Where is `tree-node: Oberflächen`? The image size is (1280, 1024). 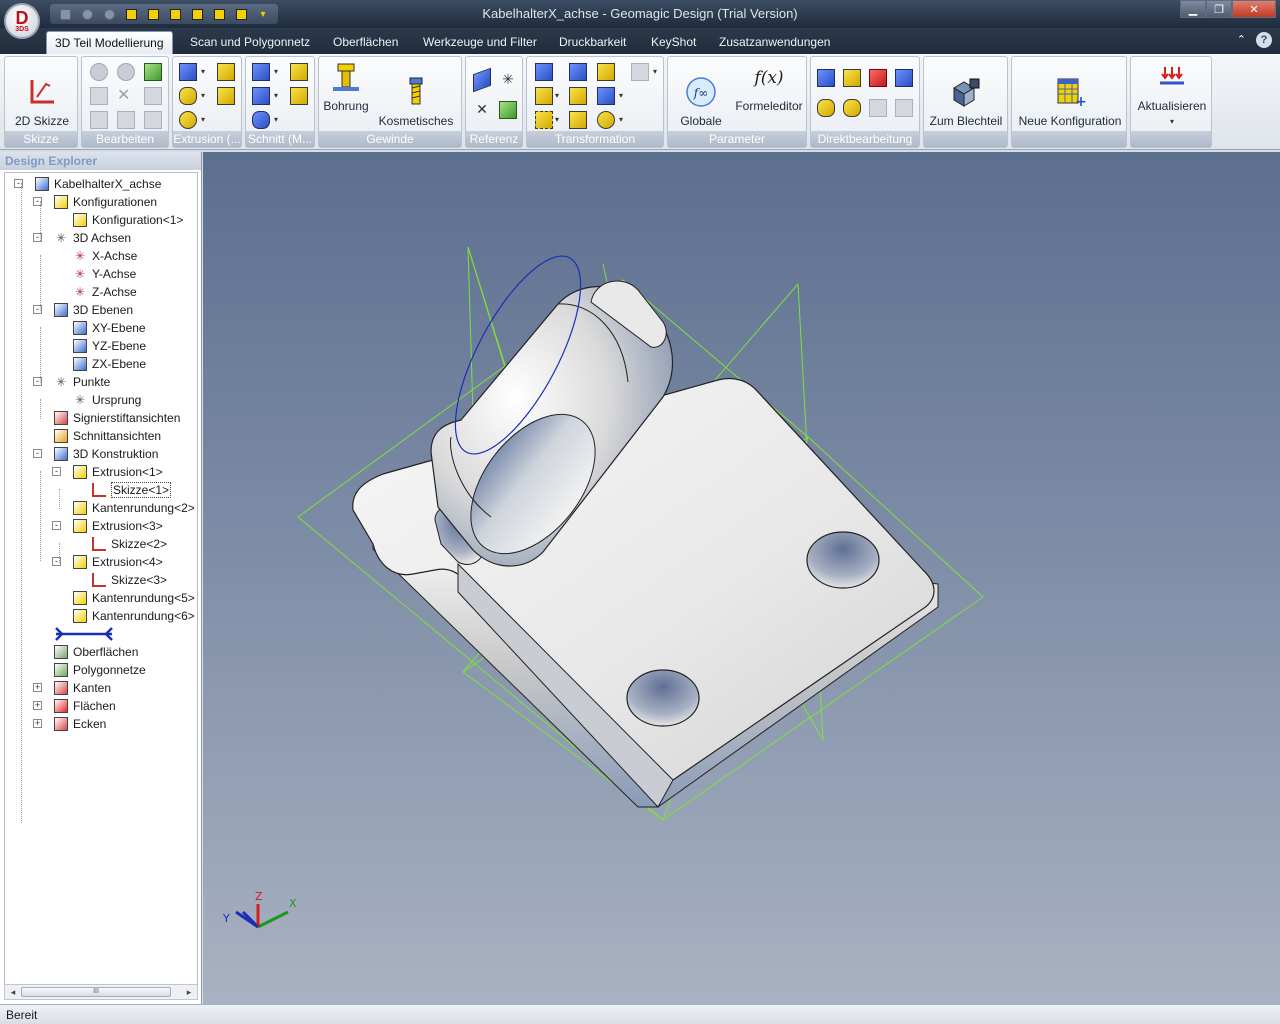 tree-node: Oberflächen is located at coordinates (96, 652).